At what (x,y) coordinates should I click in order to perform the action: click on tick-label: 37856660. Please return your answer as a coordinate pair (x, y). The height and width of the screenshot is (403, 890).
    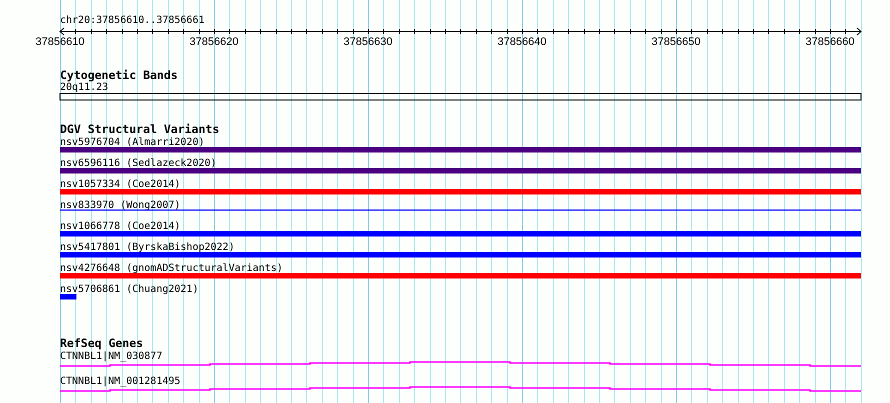
    Looking at the image, I should click on (830, 42).